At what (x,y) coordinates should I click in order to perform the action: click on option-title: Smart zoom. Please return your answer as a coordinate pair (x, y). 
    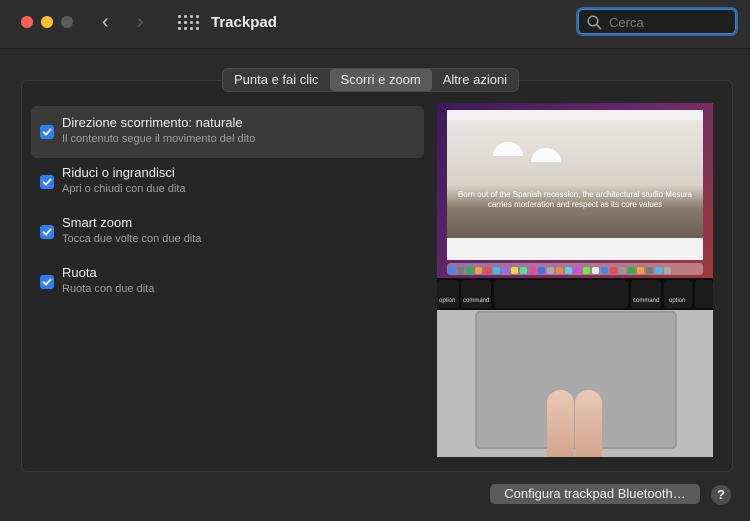
    Looking at the image, I should click on (97, 222).